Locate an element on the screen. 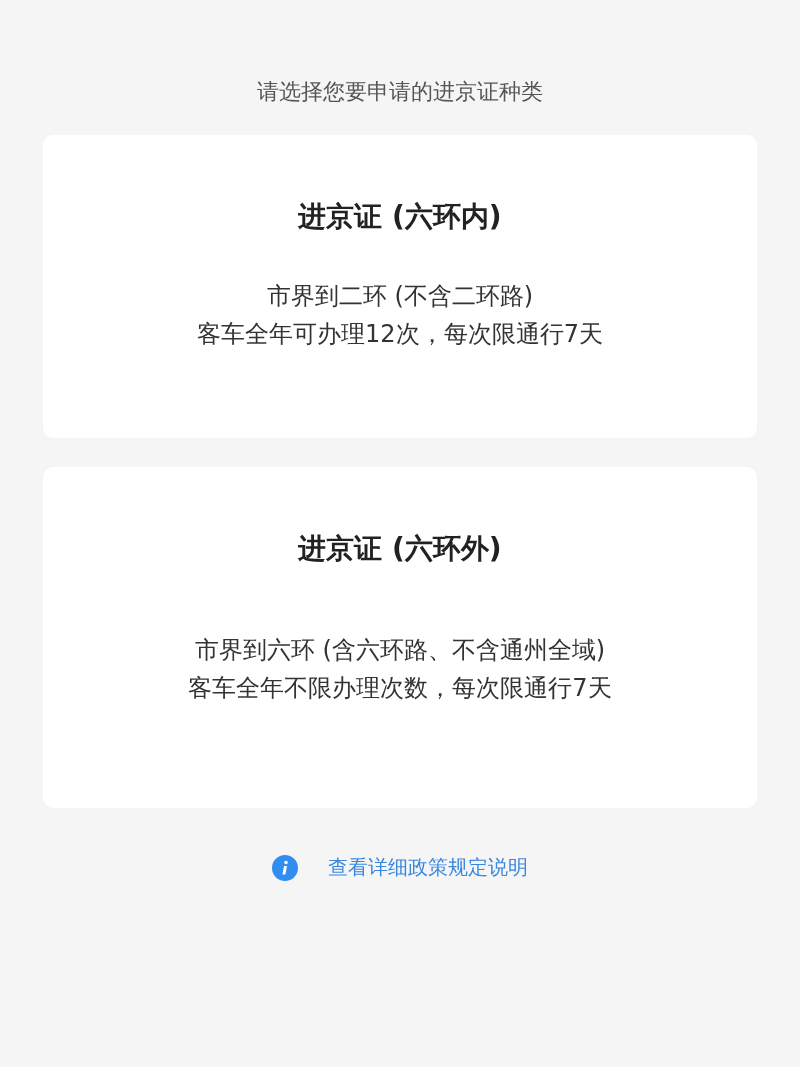  permit-title: 进京证 (六环外) is located at coordinates (400, 549).